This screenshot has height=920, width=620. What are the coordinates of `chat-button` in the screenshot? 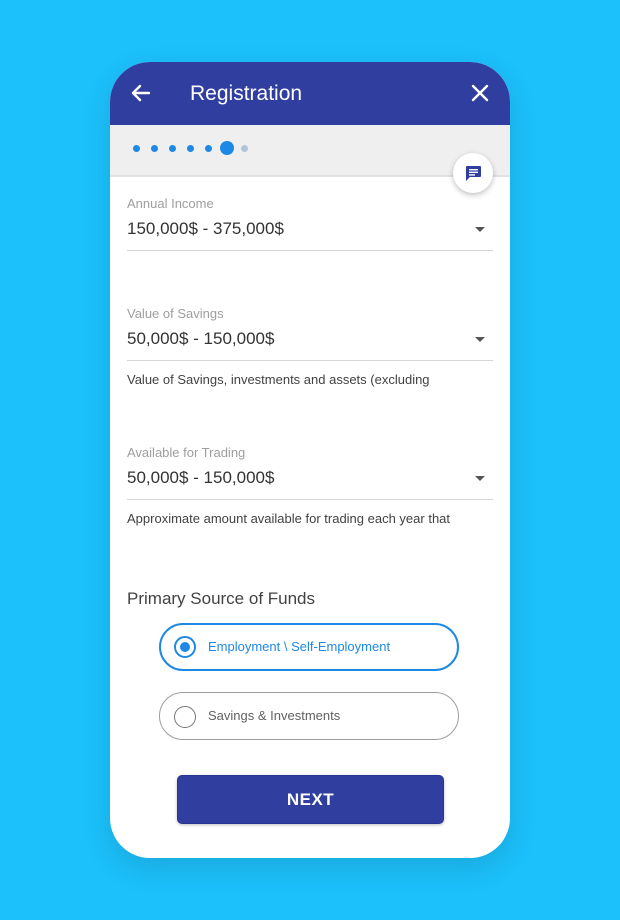 It's located at (473, 173).